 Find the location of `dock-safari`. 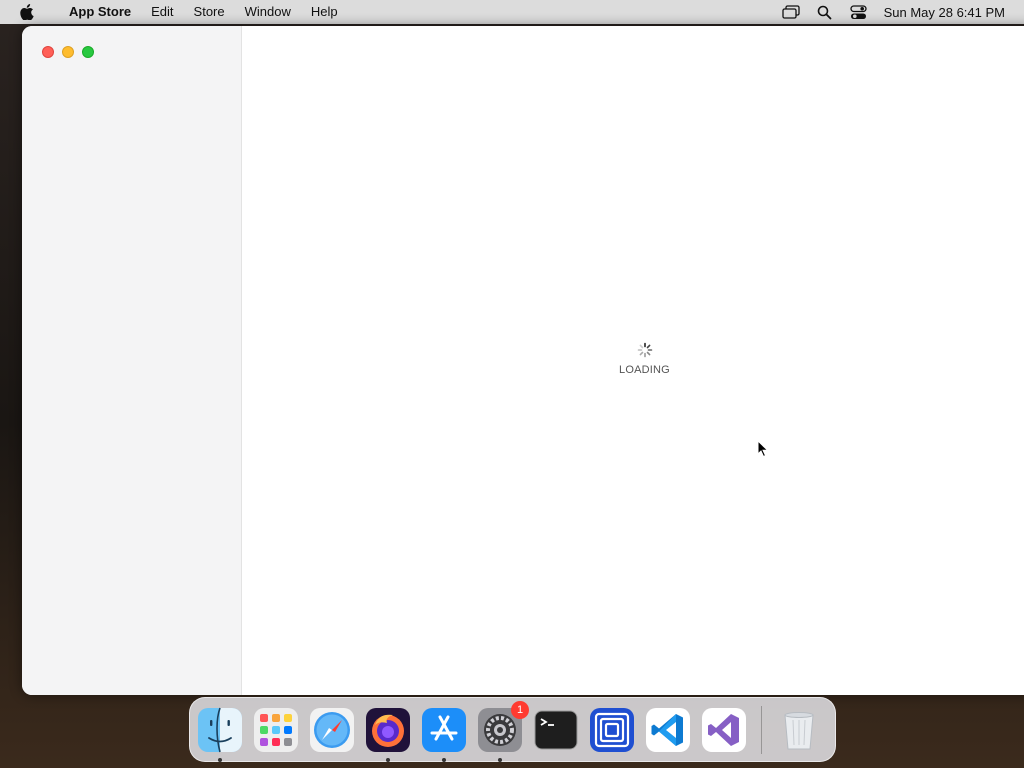

dock-safari is located at coordinates (332, 730).